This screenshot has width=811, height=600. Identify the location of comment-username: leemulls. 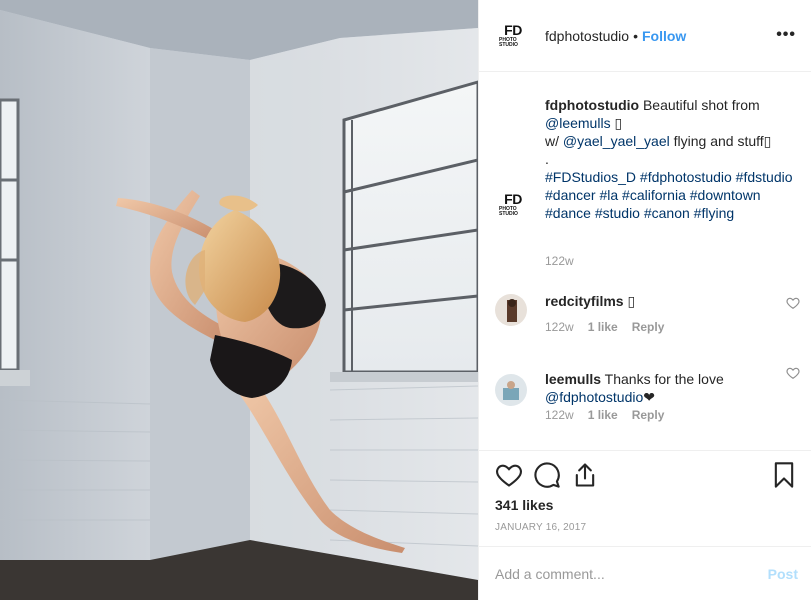
(573, 379).